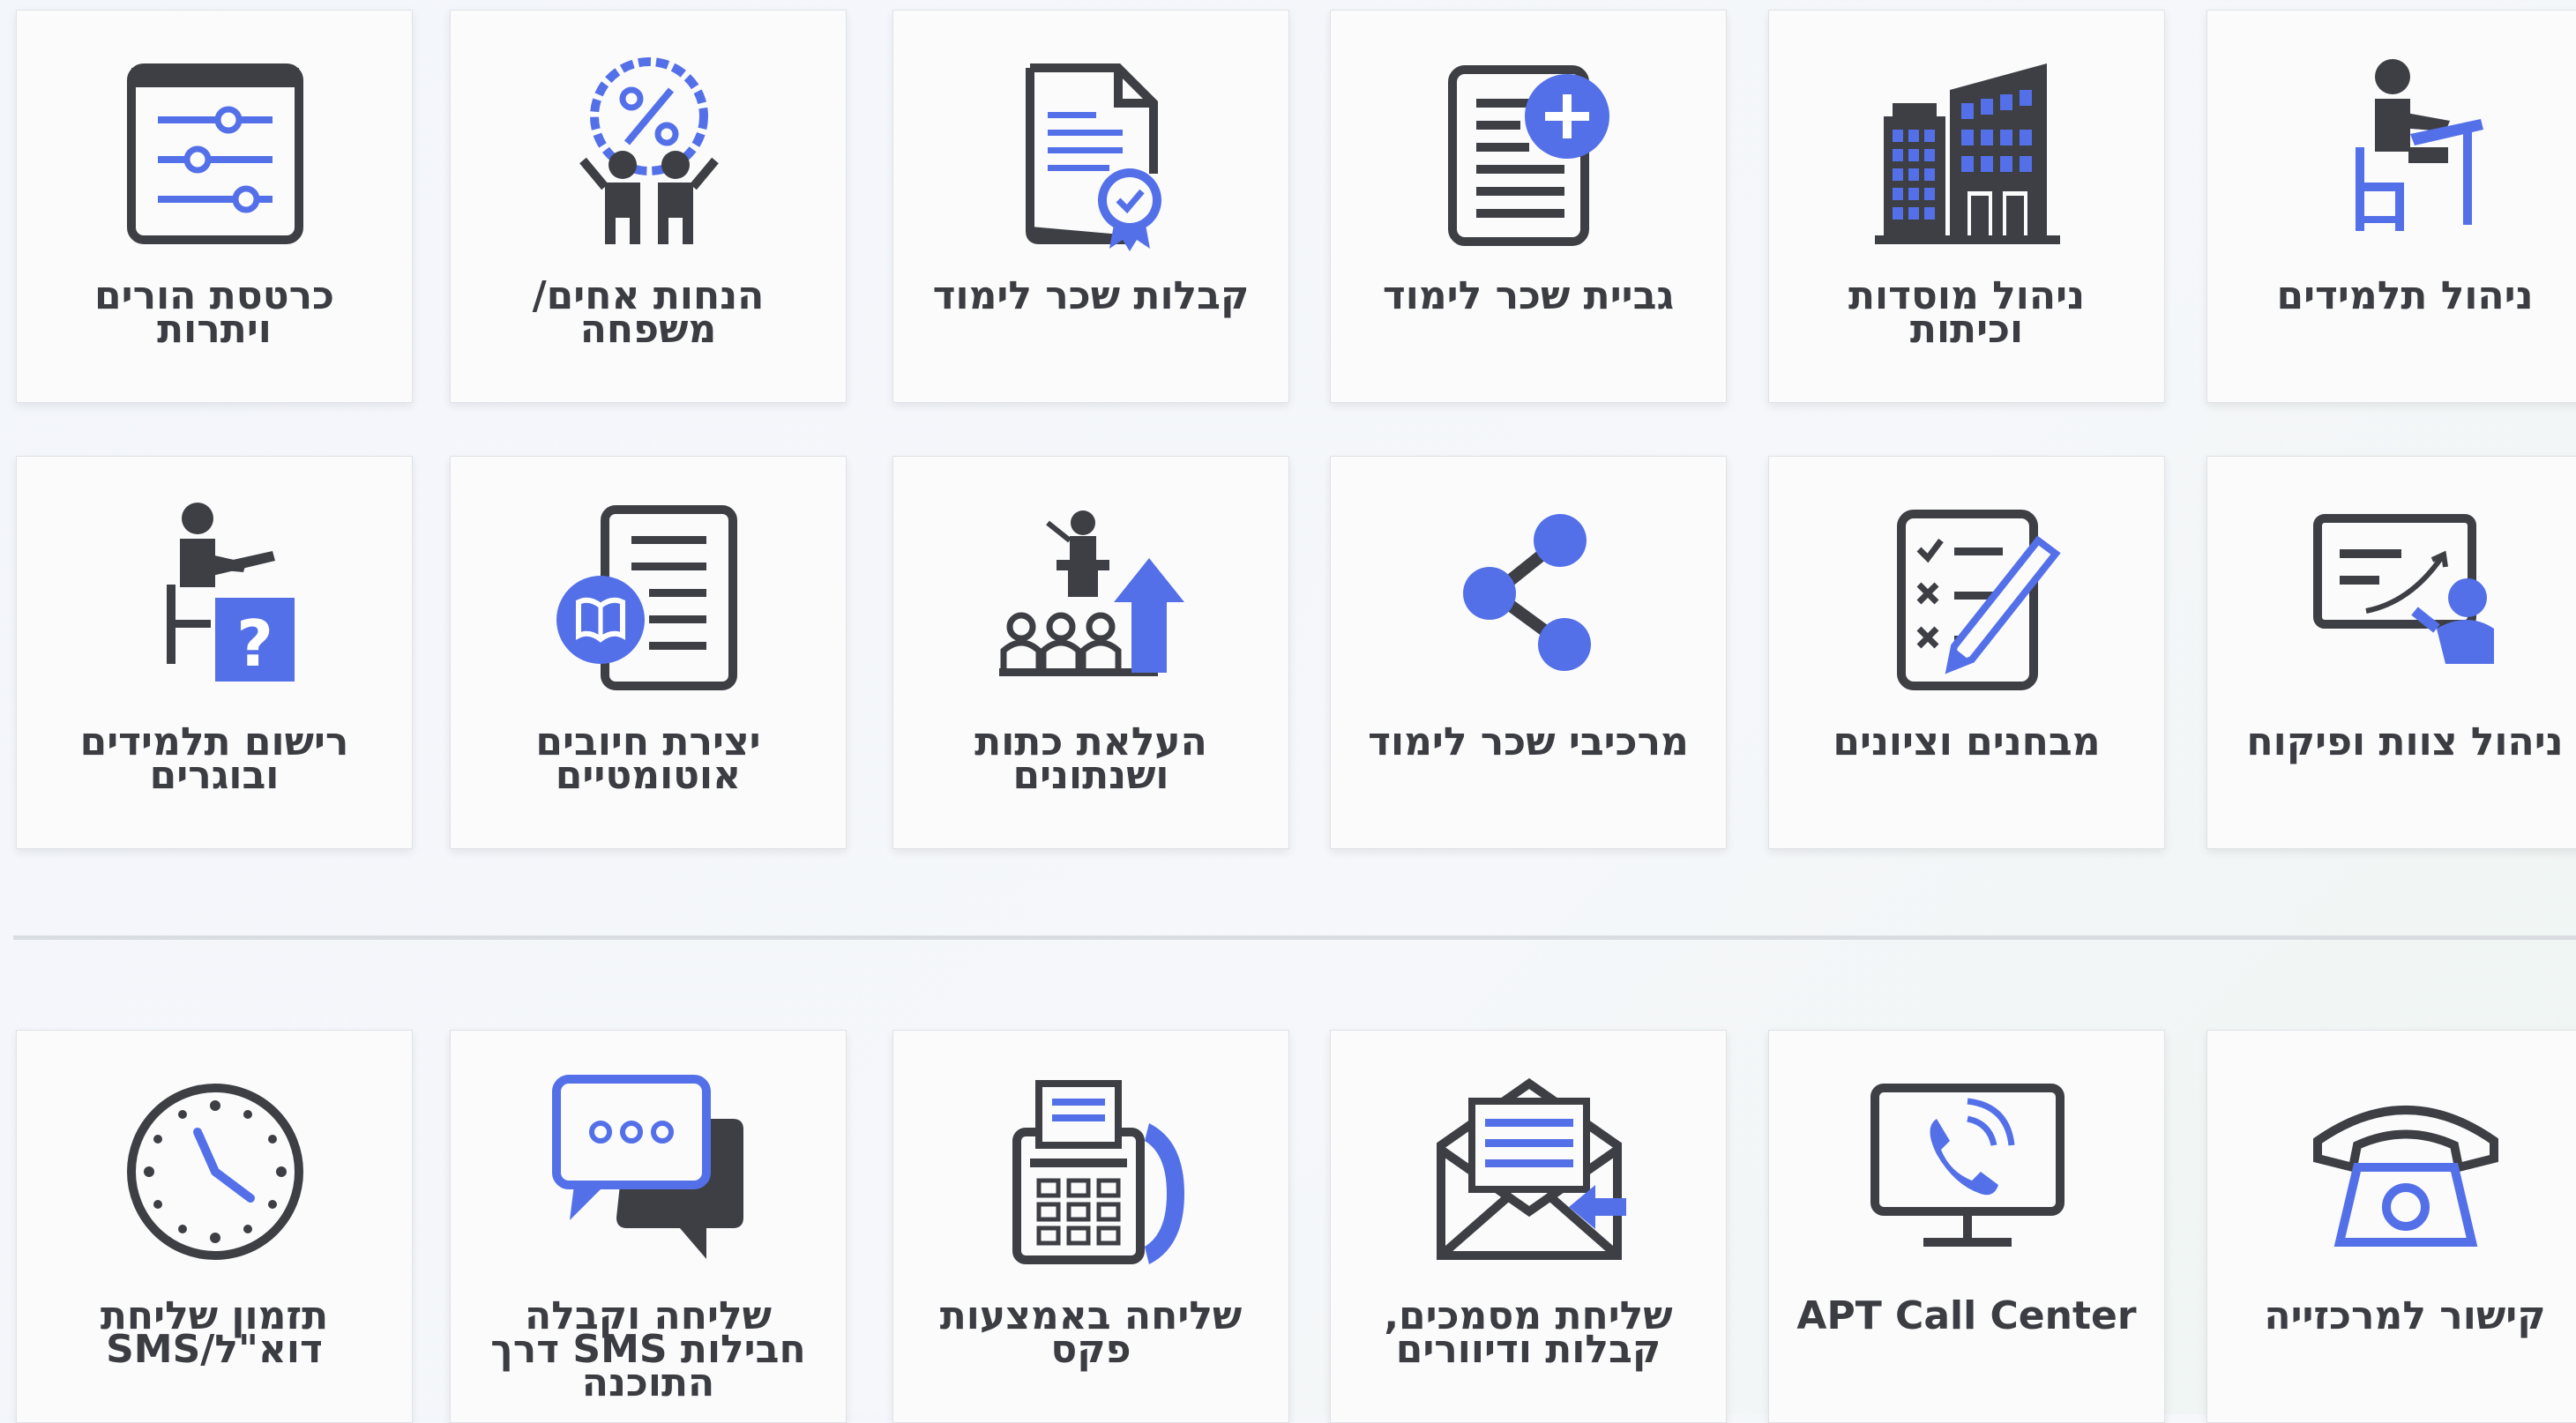 Image resolution: width=2576 pixels, height=1423 pixels. What do you see at coordinates (2405, 151) in the screenshot?
I see `student-desk-icon` at bounding box center [2405, 151].